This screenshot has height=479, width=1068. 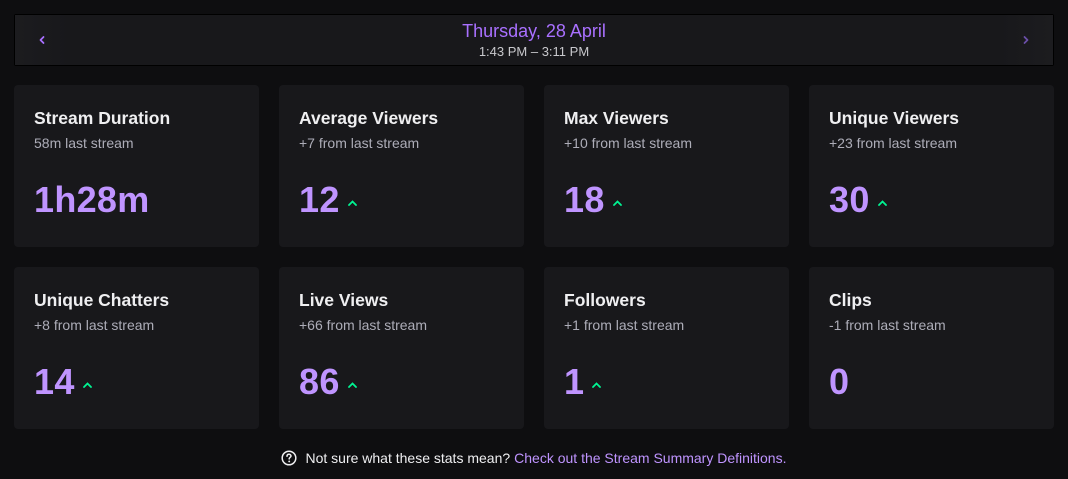 I want to click on stat-title: Followers, so click(x=605, y=300).